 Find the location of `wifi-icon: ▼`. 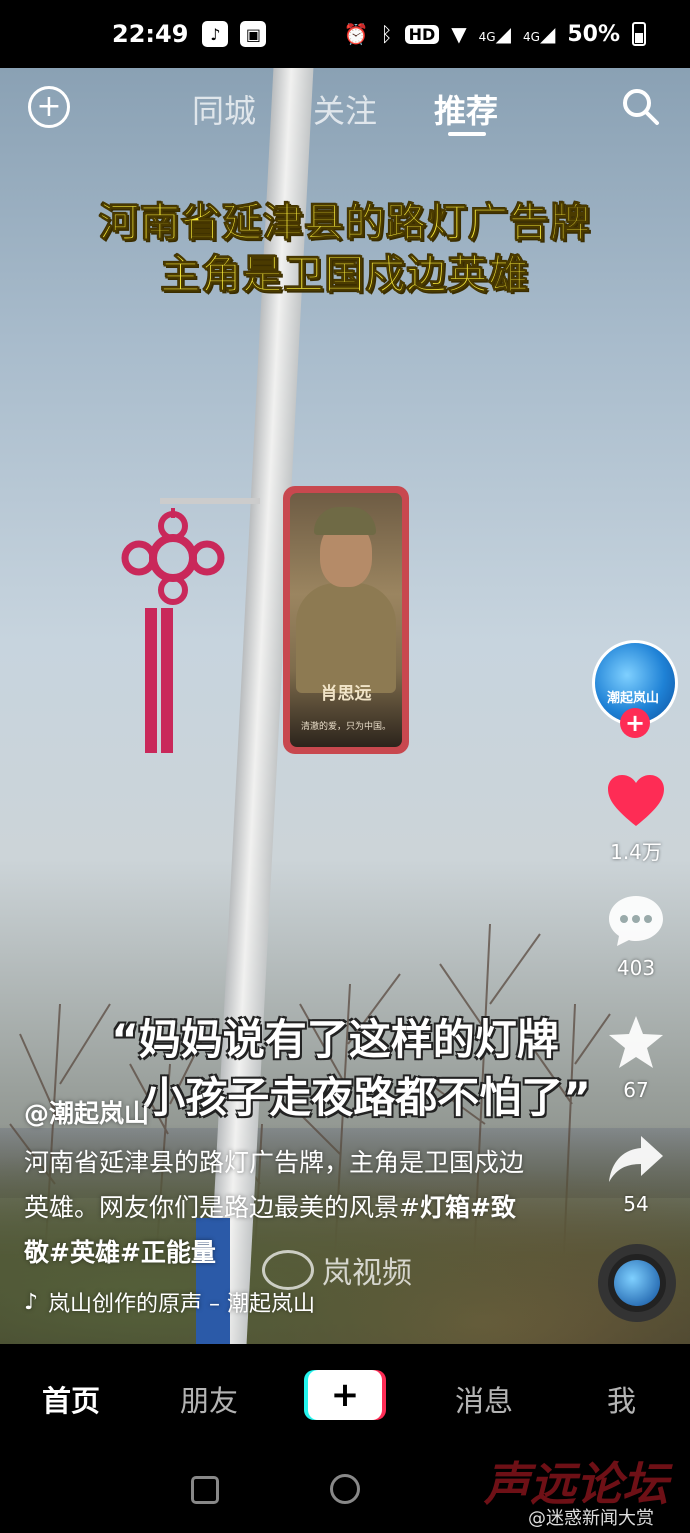

wifi-icon: ▼ is located at coordinates (459, 34).